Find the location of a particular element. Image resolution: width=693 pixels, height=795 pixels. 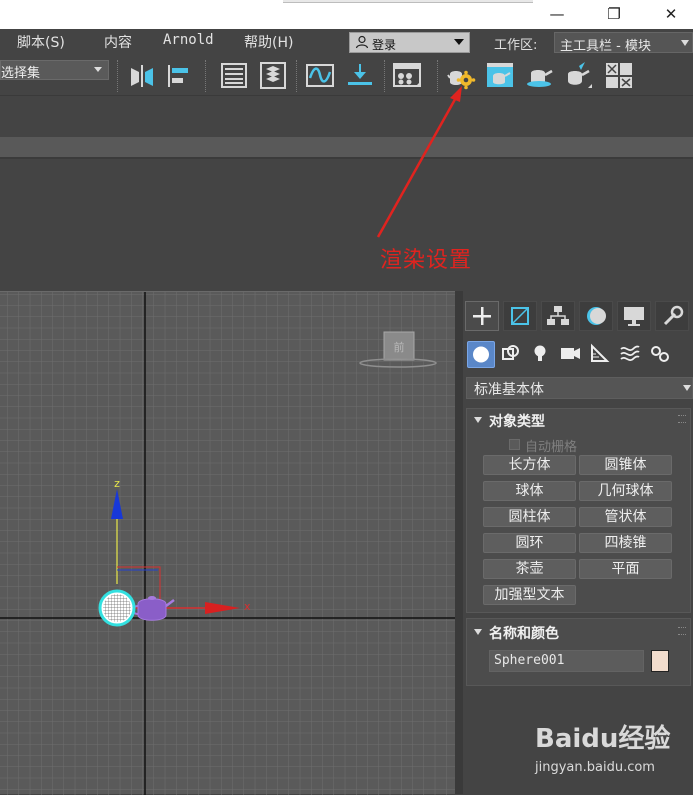

geometry-button is located at coordinates (481, 354).